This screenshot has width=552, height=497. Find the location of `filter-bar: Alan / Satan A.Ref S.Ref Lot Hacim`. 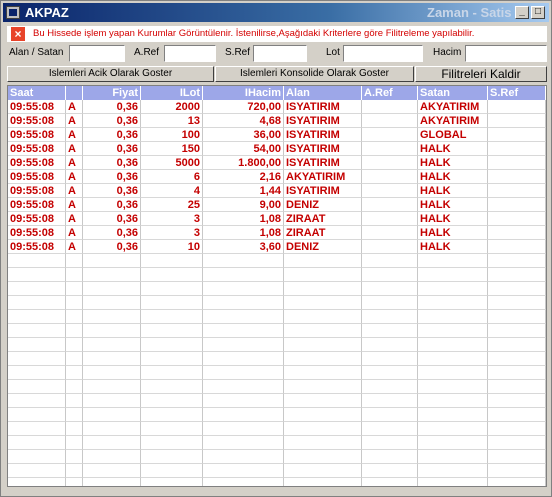

filter-bar: Alan / Satan A.Ref S.Ref Lot Hacim is located at coordinates (277, 54).